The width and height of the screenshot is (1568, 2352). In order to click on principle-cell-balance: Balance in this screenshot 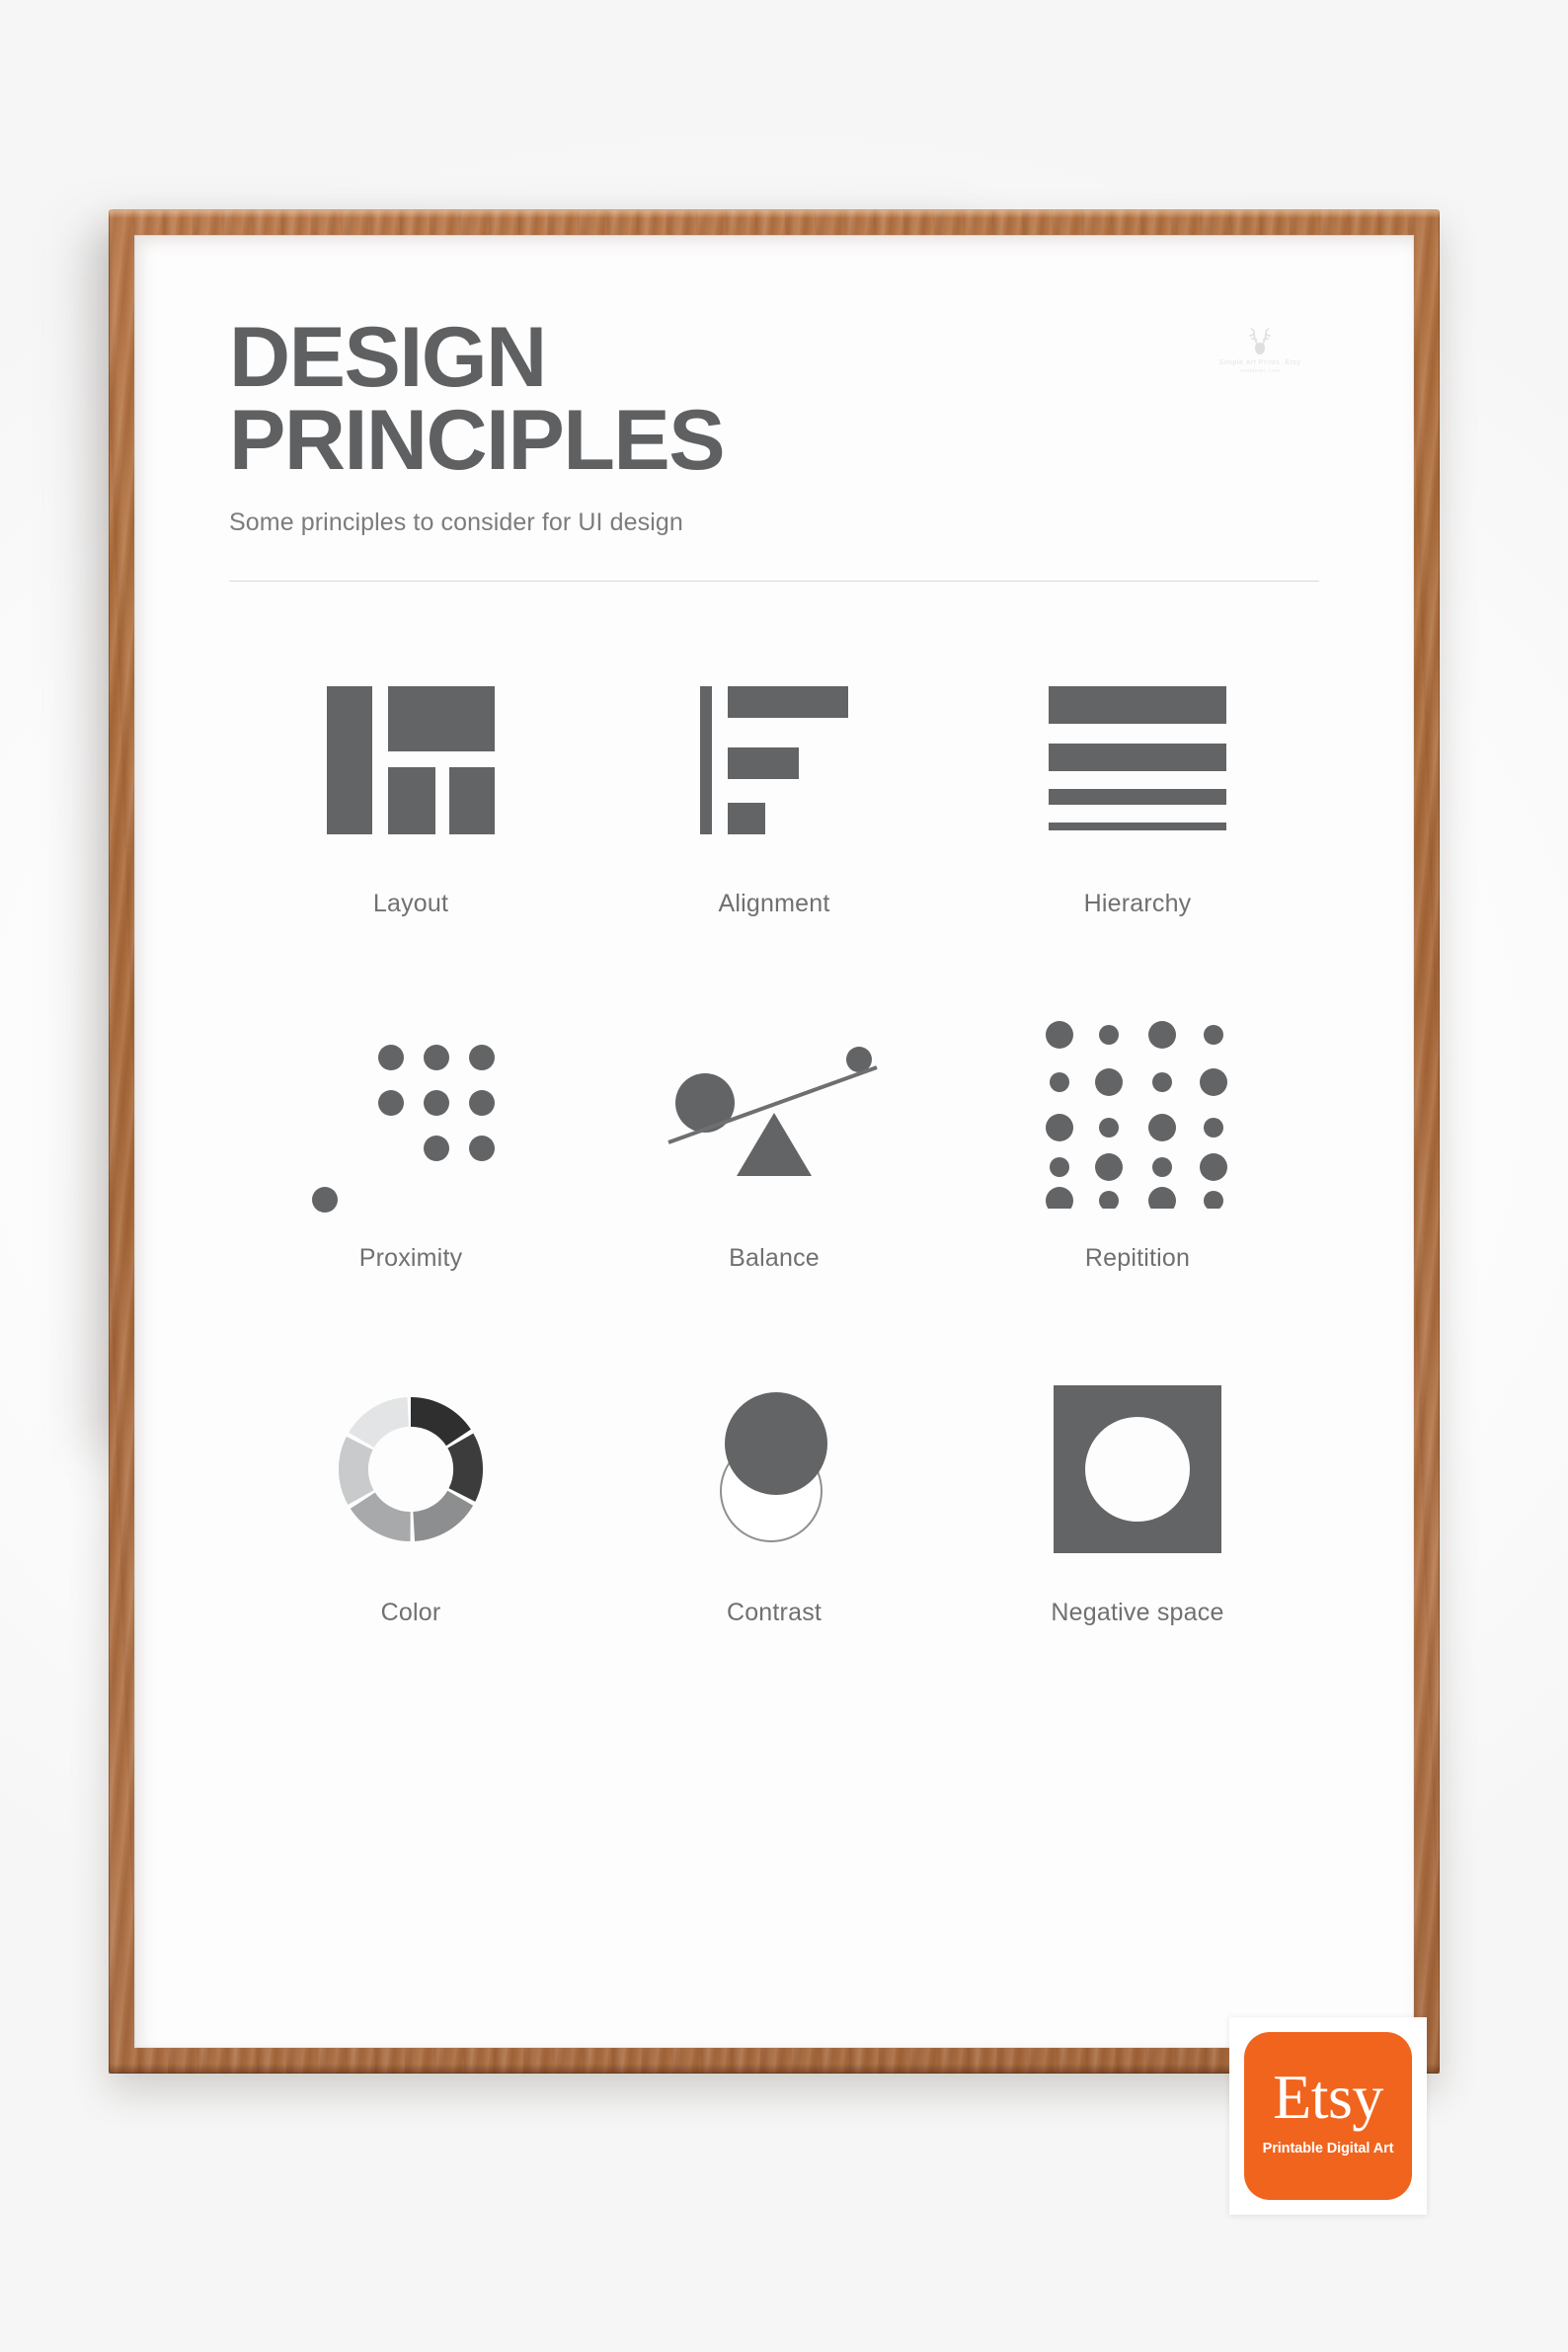, I will do `click(774, 1132)`.